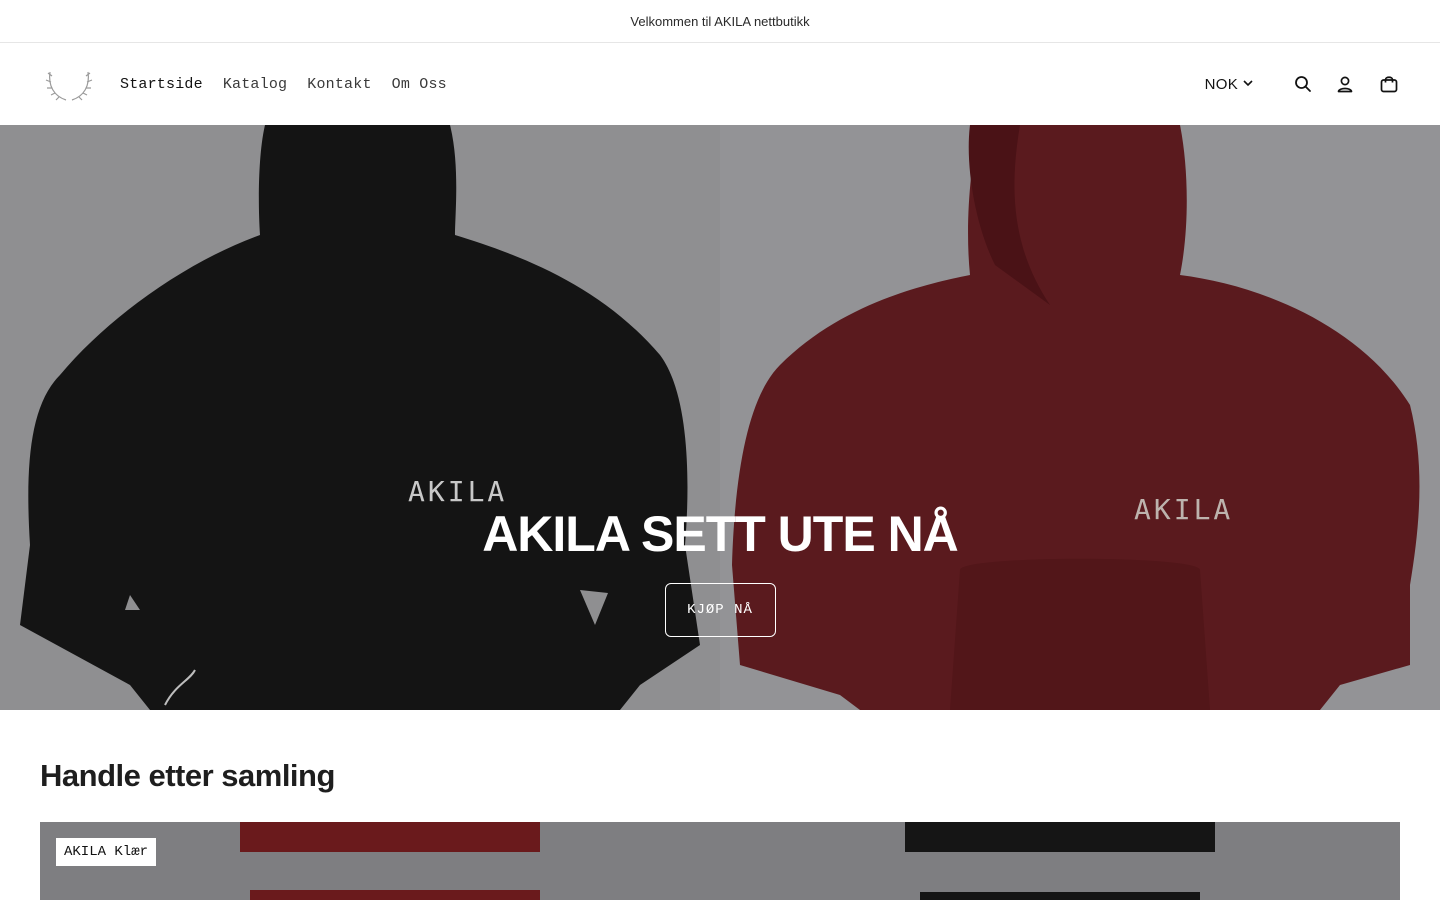 This screenshot has height=900, width=1440. I want to click on currency-selector: NOK, so click(1229, 84).